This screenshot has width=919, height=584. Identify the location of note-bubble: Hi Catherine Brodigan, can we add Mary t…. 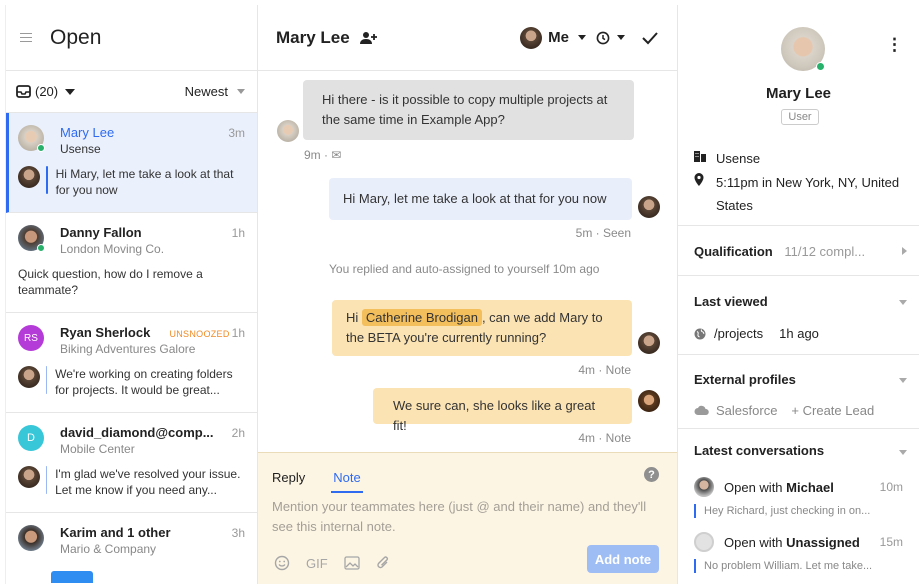
(482, 328).